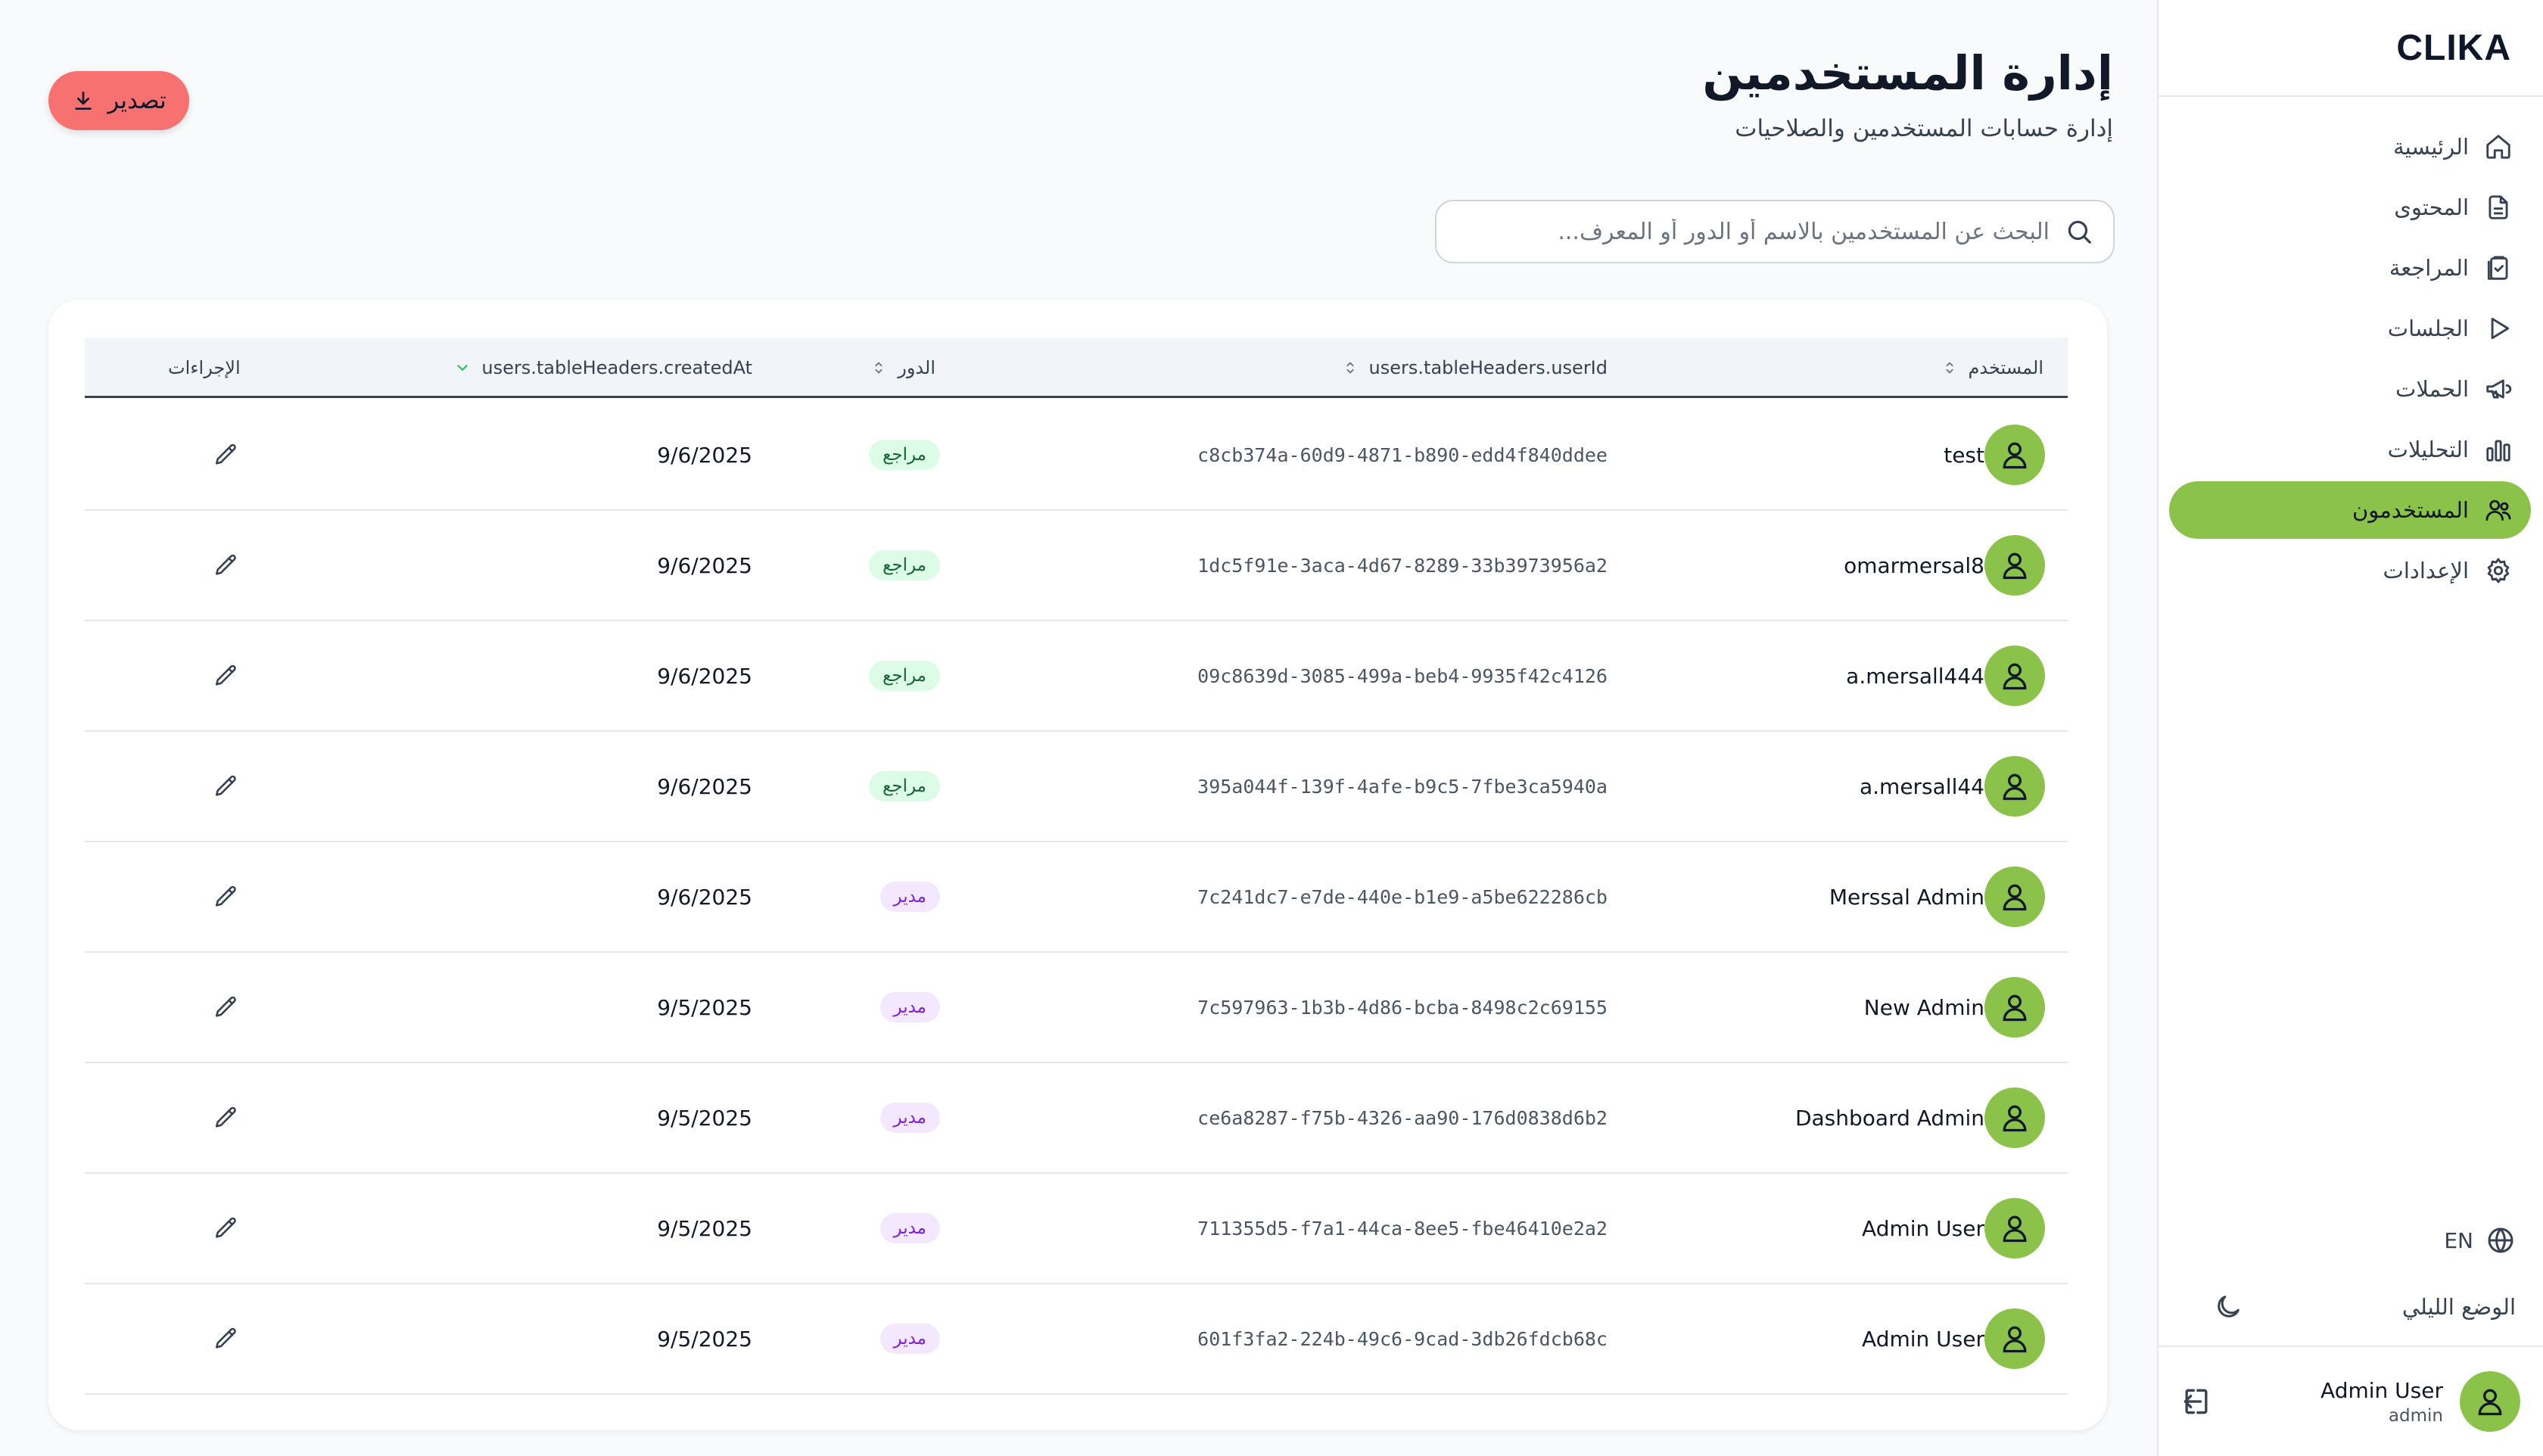  What do you see at coordinates (2426, 570) in the screenshot?
I see `sidebar-item-label: الإعدادات` at bounding box center [2426, 570].